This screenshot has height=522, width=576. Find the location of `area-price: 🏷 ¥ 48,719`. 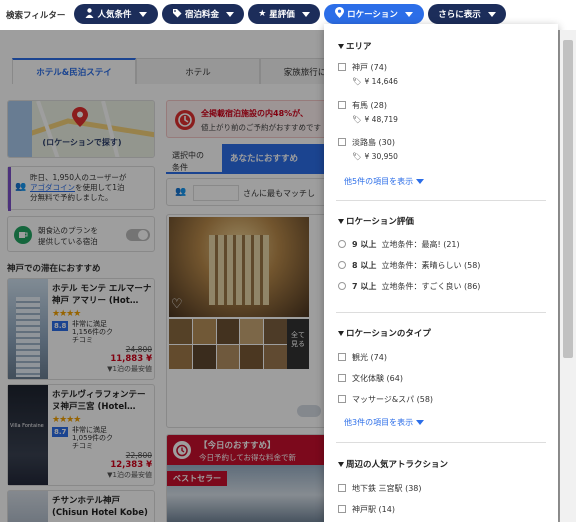

area-price: 🏷 ¥ 48,719 is located at coordinates (375, 119).